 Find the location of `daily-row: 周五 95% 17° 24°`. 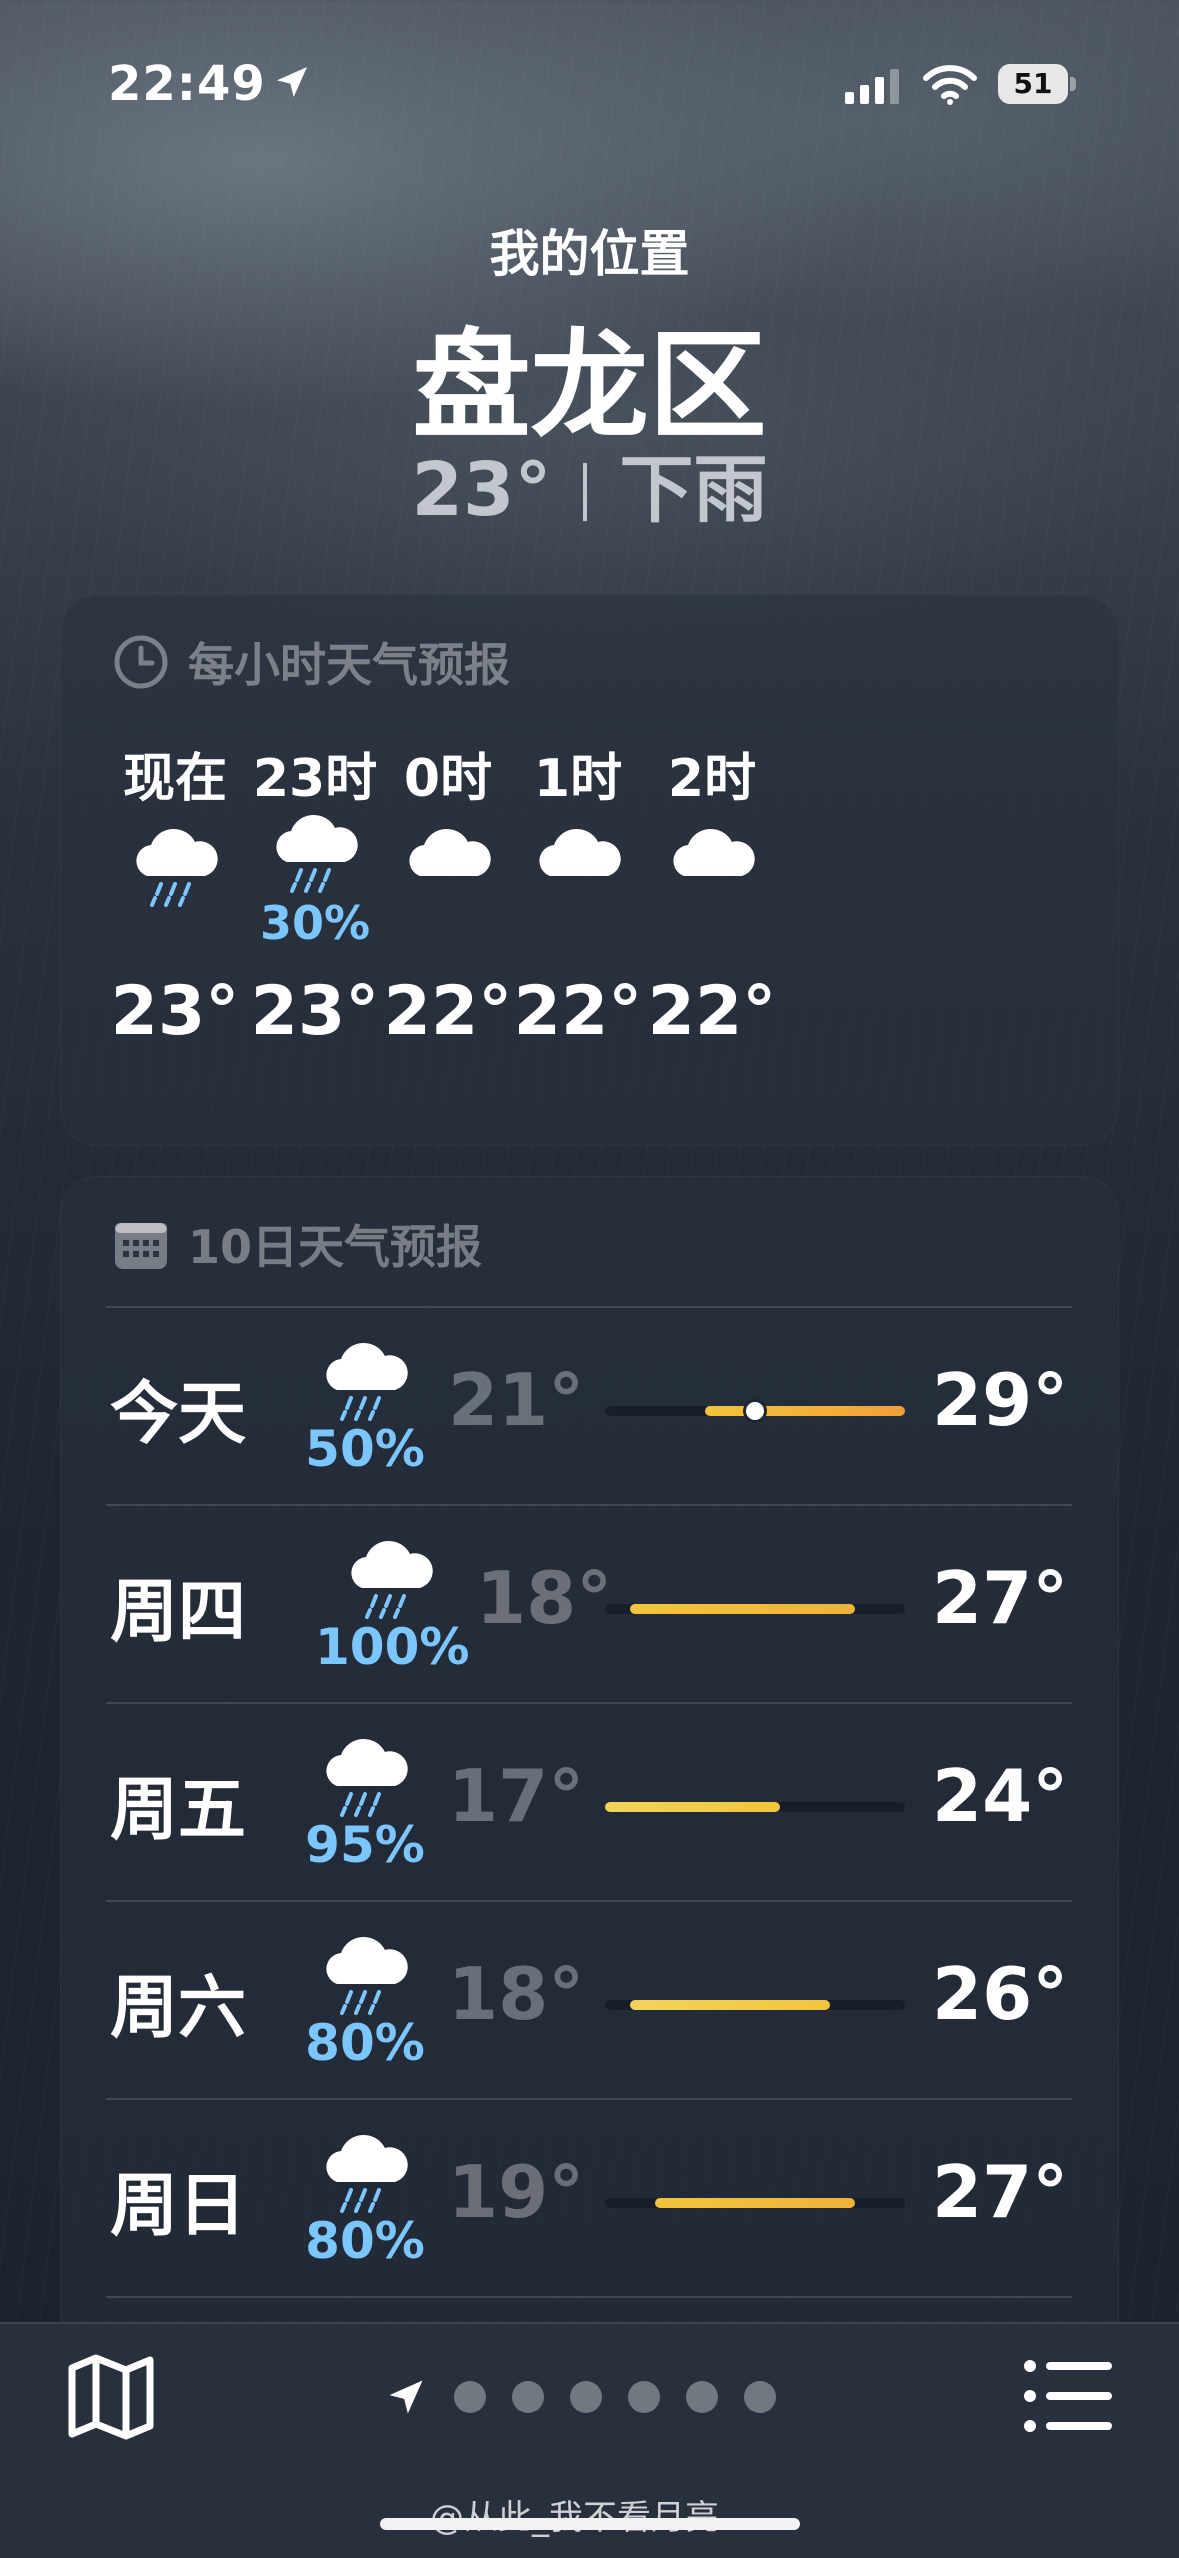

daily-row: 周五 95% 17° 24° is located at coordinates (589, 1803).